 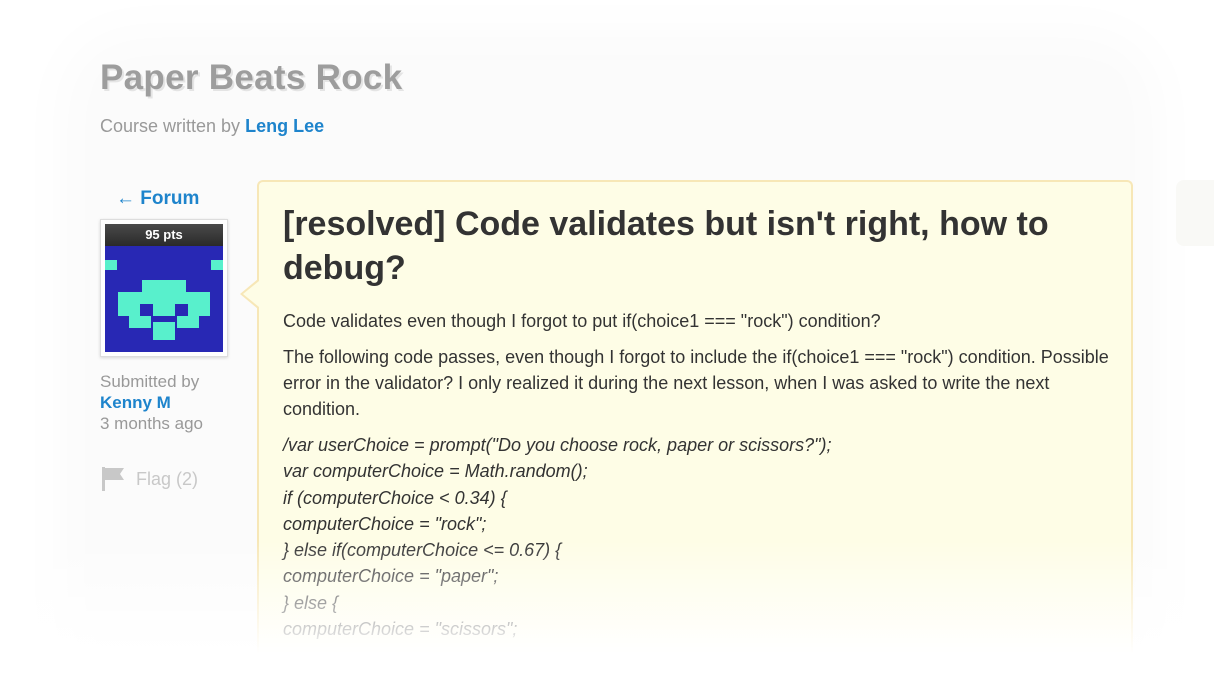 I want to click on submitter-link: Kenny M, so click(x=151, y=402).